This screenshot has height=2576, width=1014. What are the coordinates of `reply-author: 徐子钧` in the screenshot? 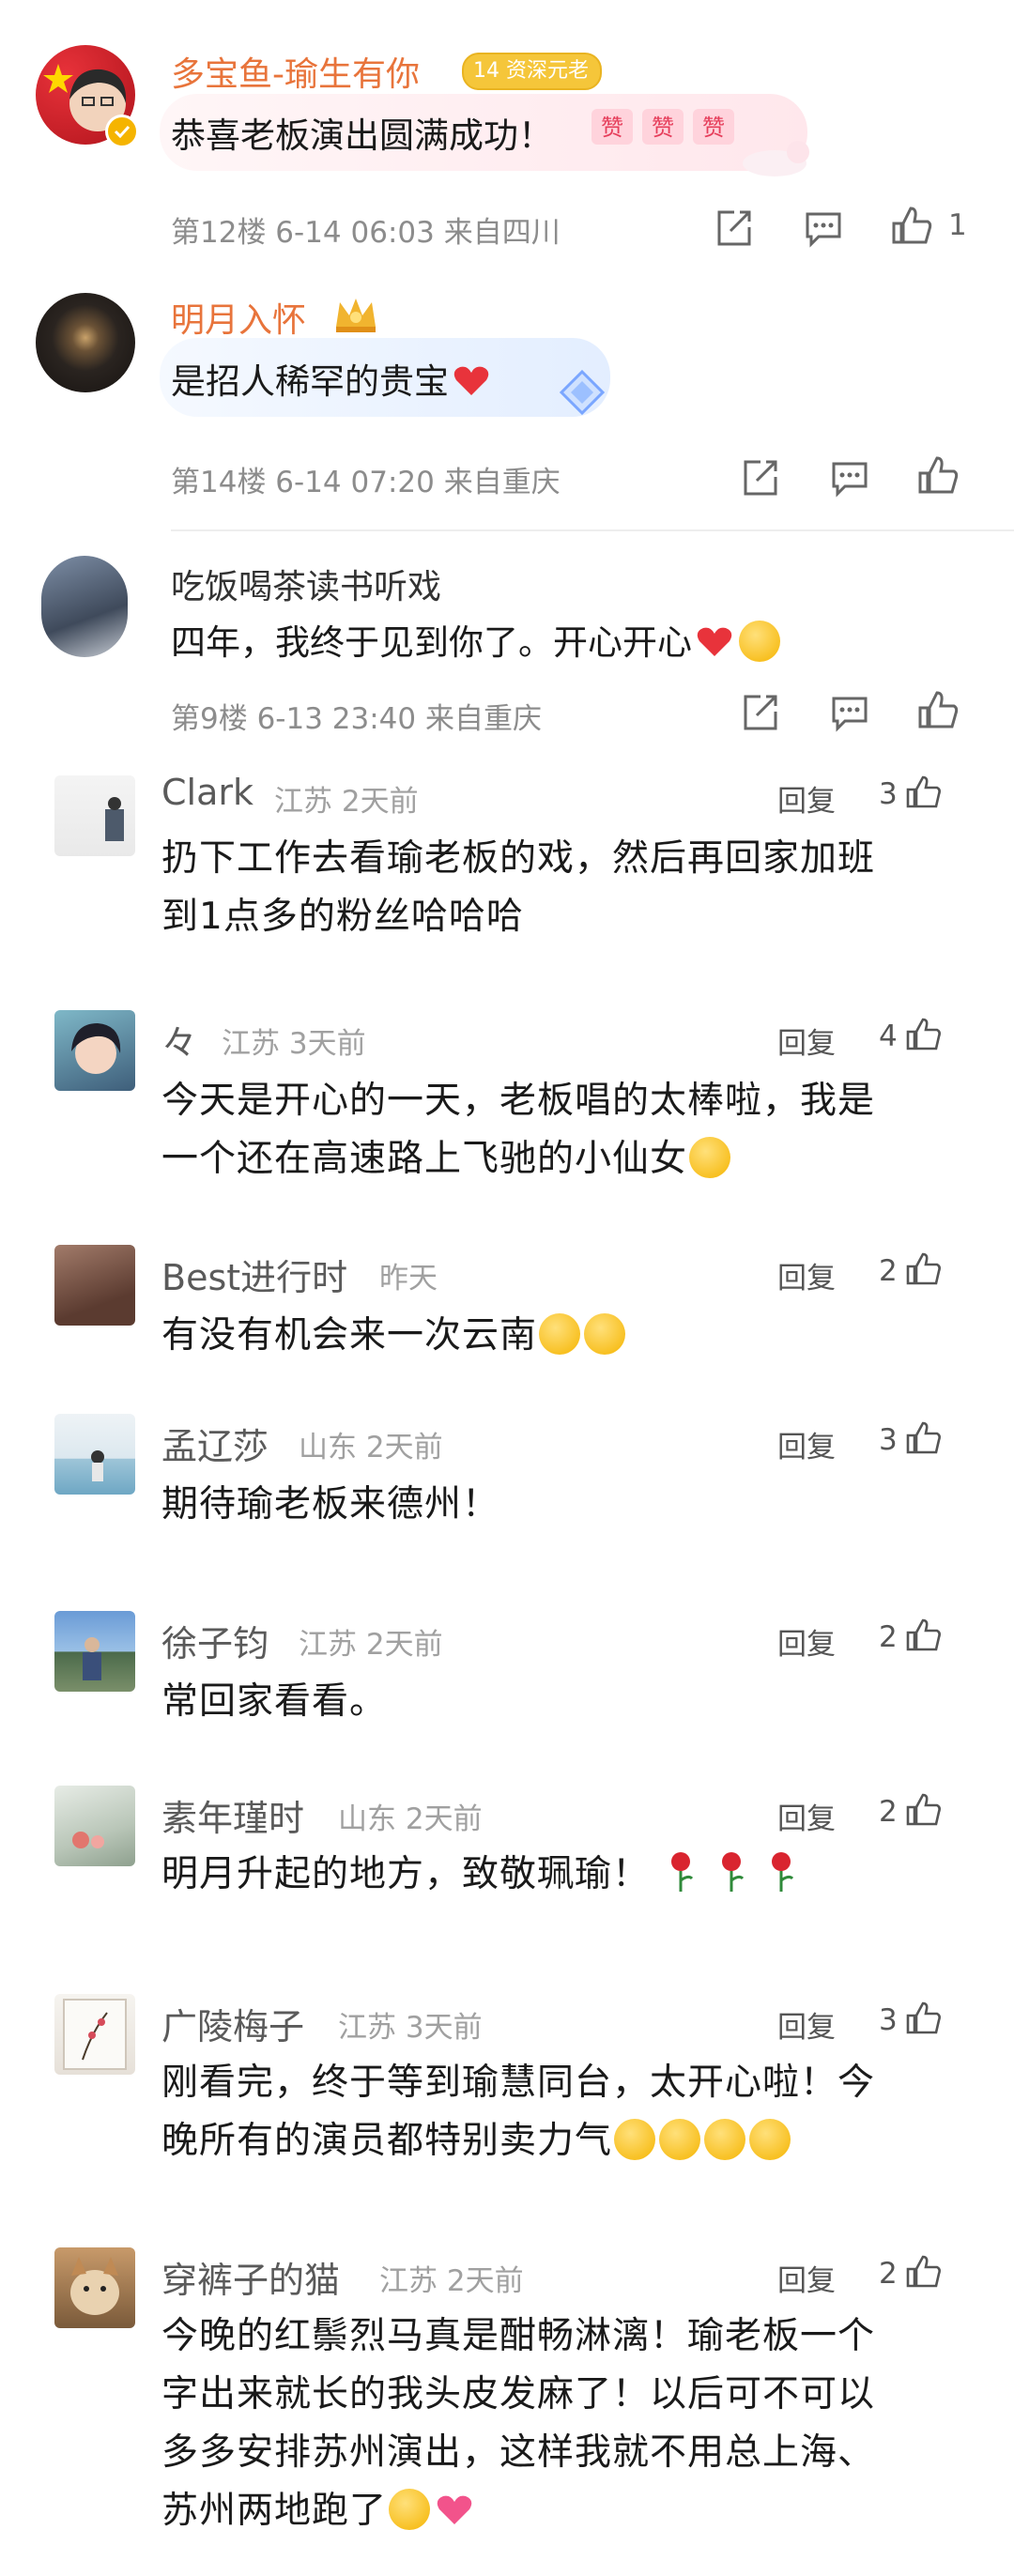 It's located at (215, 1641).